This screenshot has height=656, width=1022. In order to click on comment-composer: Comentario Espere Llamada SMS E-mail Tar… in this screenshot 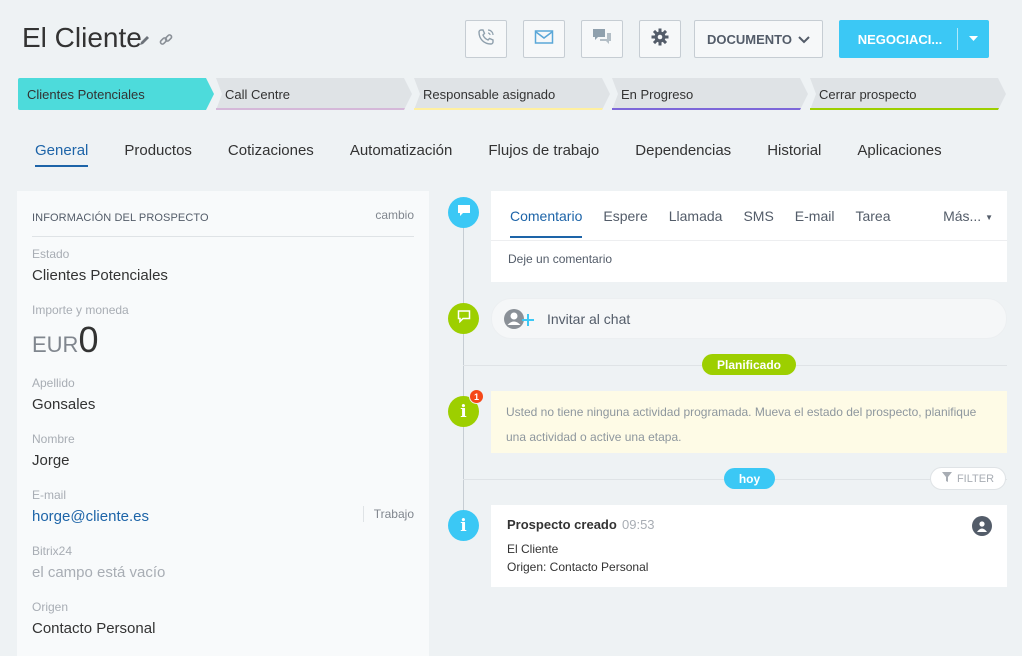, I will do `click(749, 236)`.